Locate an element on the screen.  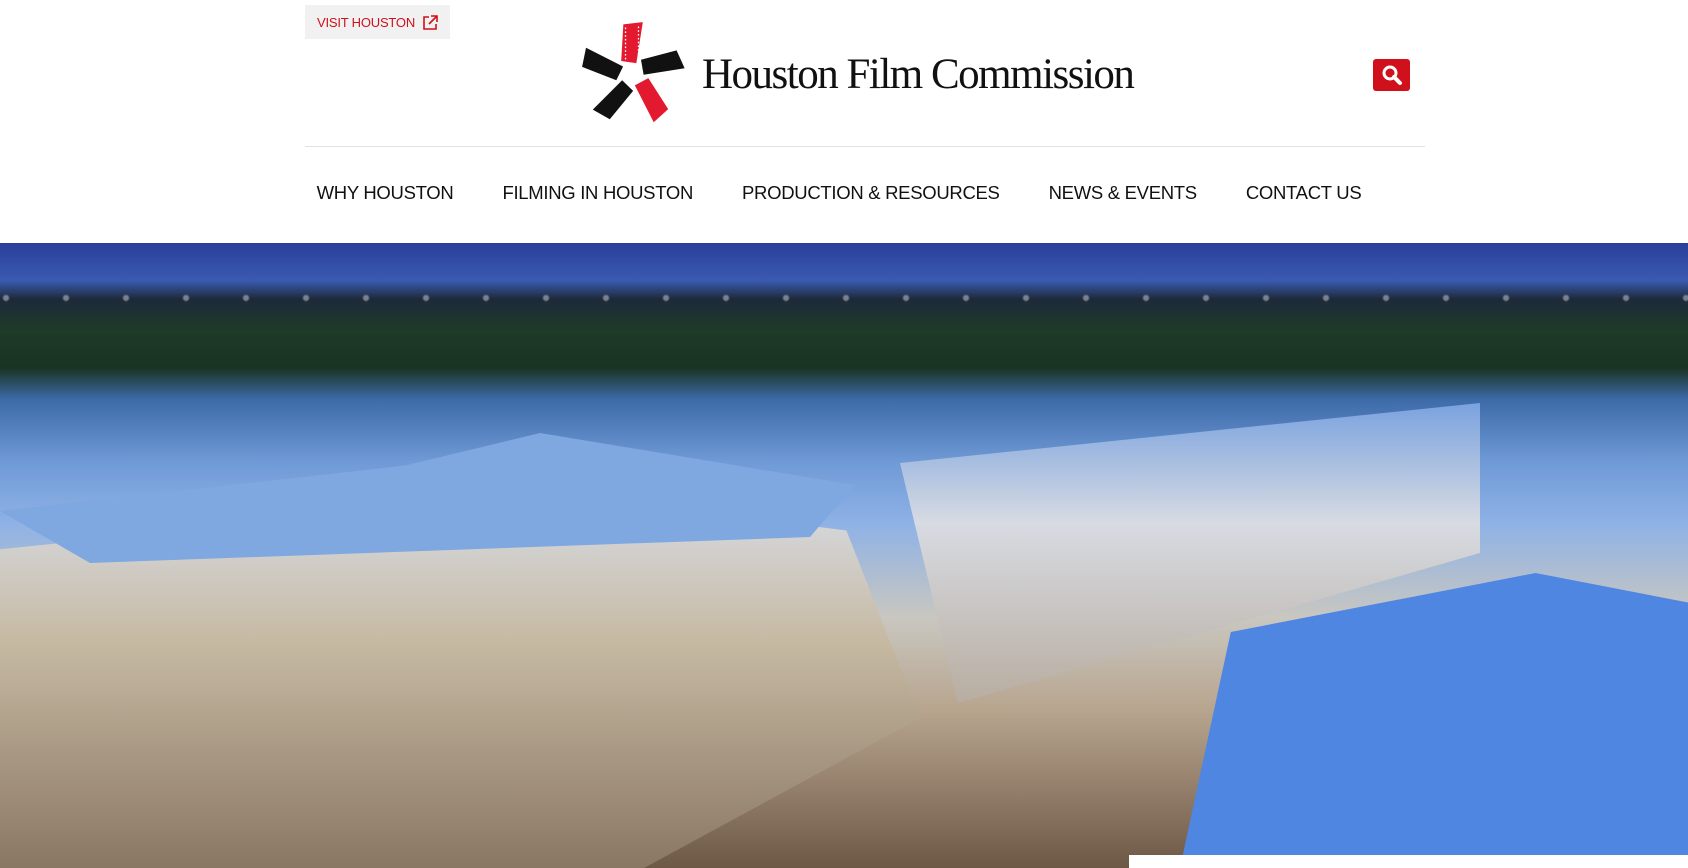
content-panel-edge is located at coordinates (1408, 861).